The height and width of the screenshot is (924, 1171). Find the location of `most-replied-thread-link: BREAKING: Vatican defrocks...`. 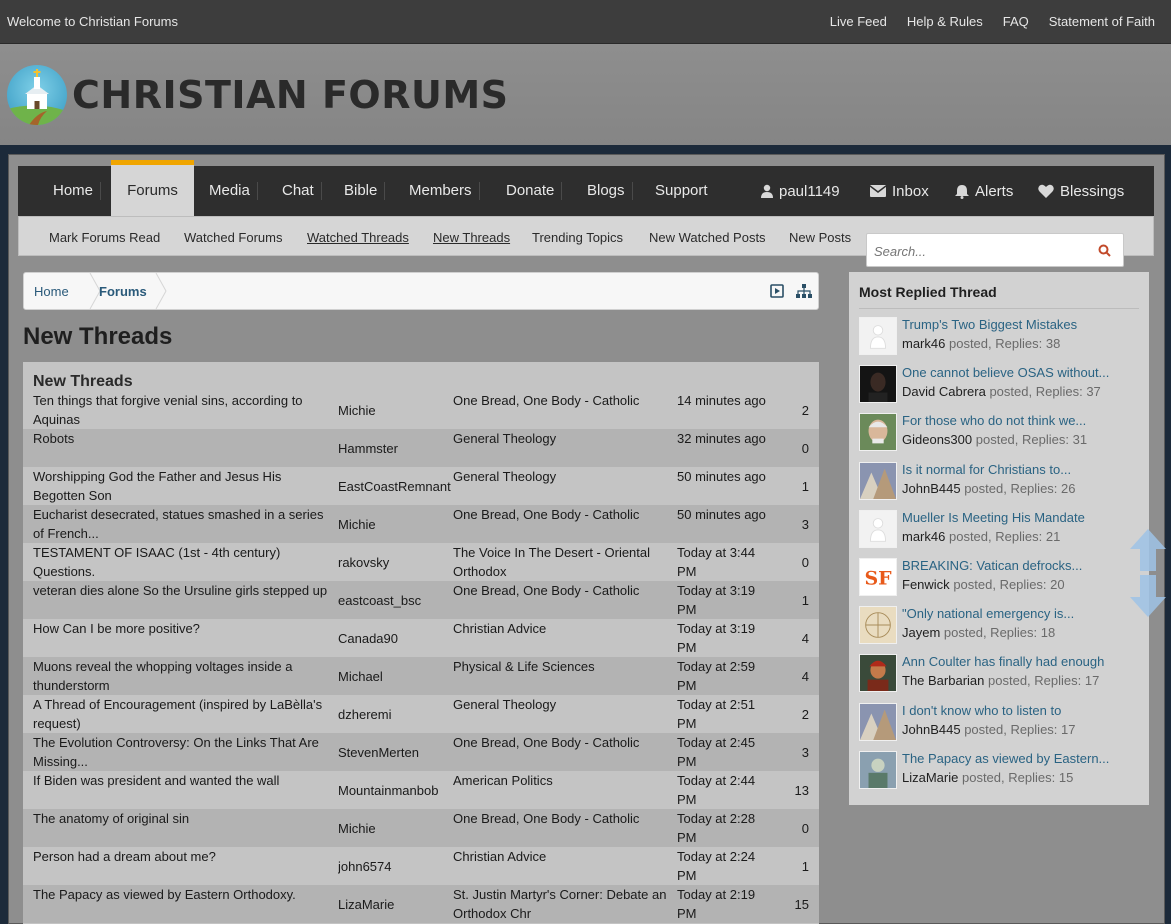

most-replied-thread-link: BREAKING: Vatican defrocks... is located at coordinates (992, 565).